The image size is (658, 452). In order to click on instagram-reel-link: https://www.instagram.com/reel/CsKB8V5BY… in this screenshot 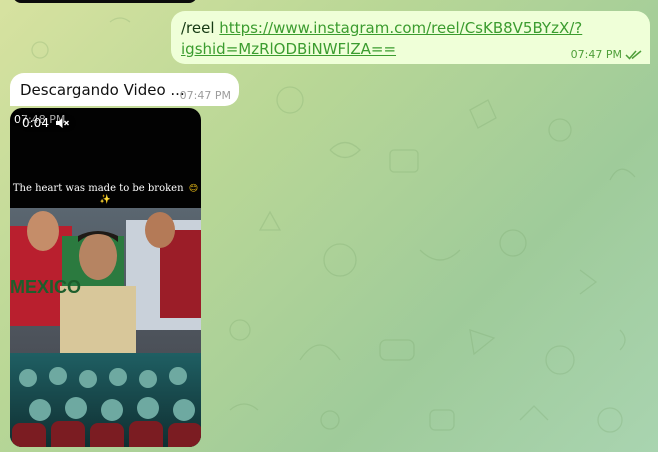, I will do `click(381, 38)`.